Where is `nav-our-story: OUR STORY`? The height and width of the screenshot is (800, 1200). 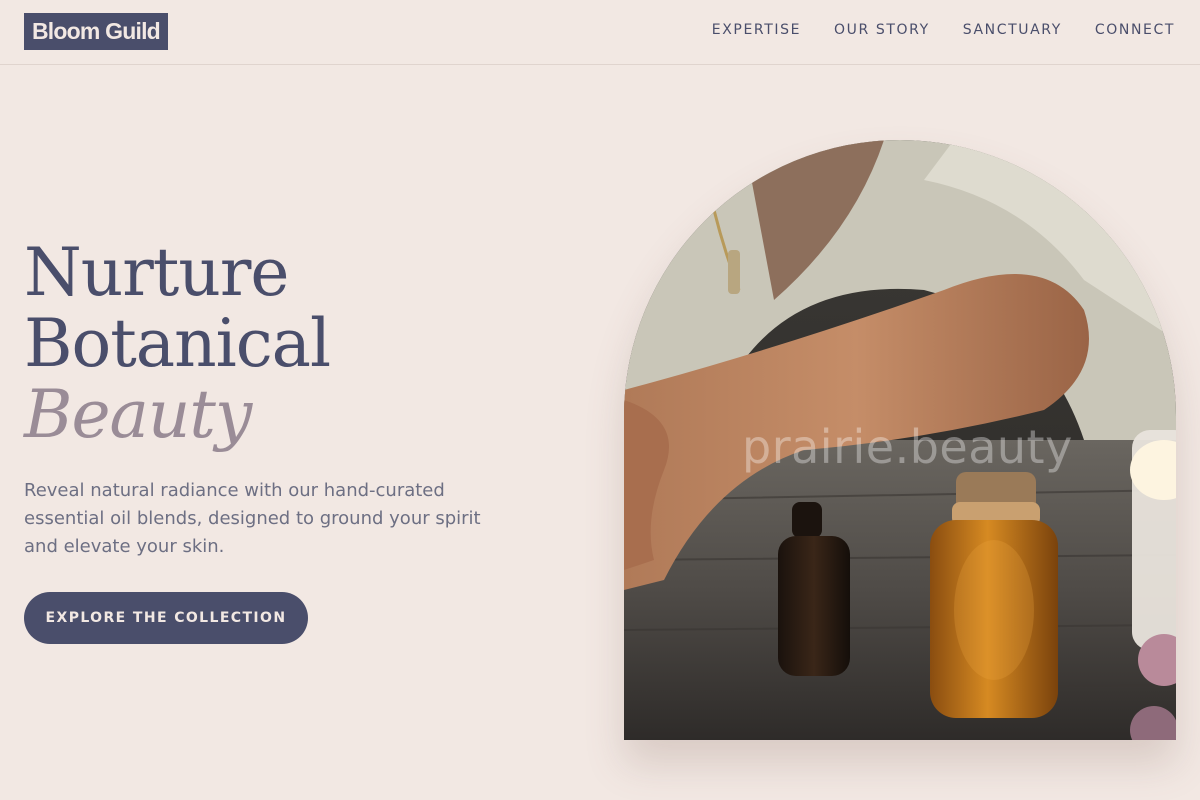 nav-our-story: OUR STORY is located at coordinates (882, 30).